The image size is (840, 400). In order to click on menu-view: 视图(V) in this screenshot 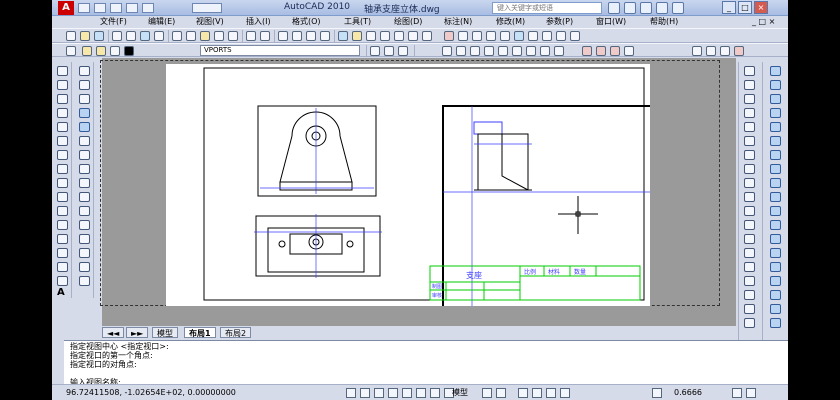, I will do `click(210, 22)`.